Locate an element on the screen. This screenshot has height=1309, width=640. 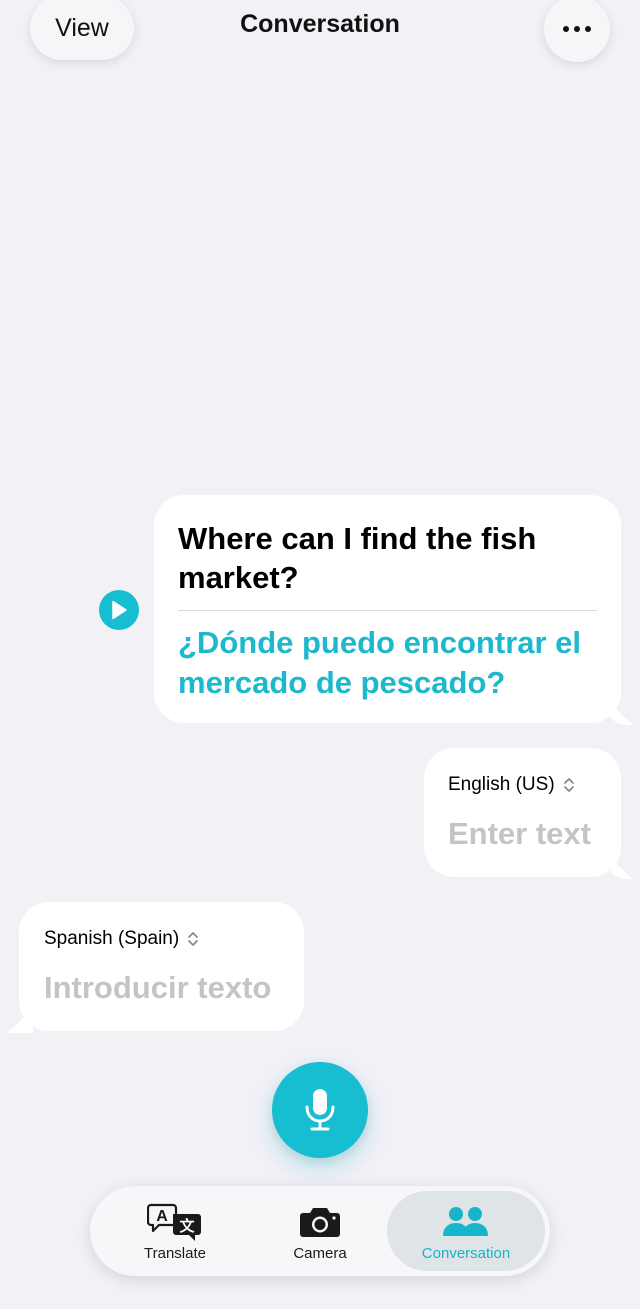
tab-translate-label: Translate is located at coordinates (175, 1253).